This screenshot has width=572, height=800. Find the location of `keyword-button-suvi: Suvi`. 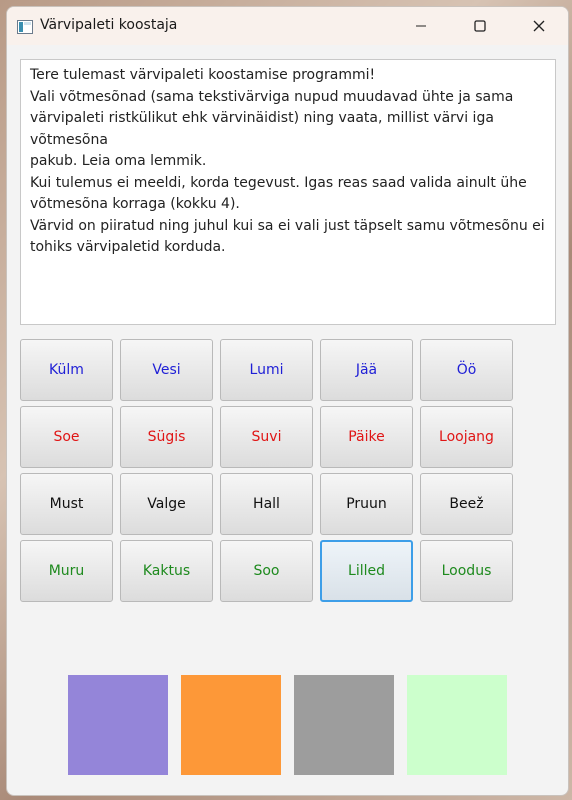

keyword-button-suvi: Suvi is located at coordinates (266, 437).